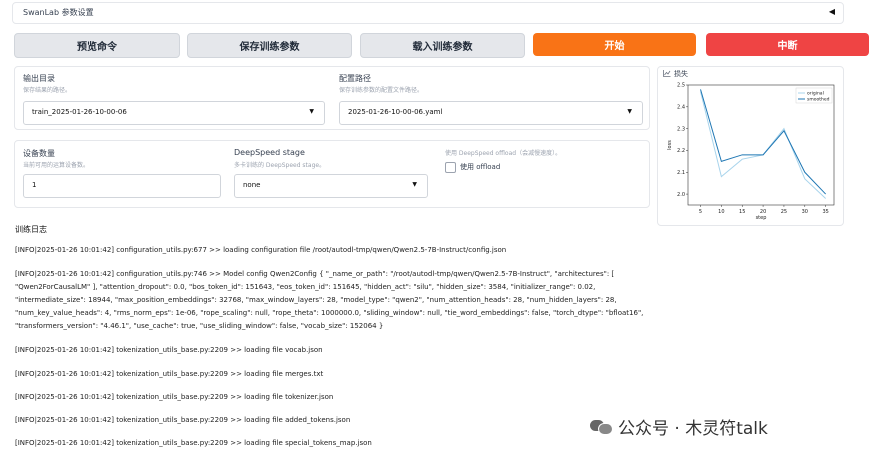  I want to click on y-tick-label: 2.5, so click(681, 86).